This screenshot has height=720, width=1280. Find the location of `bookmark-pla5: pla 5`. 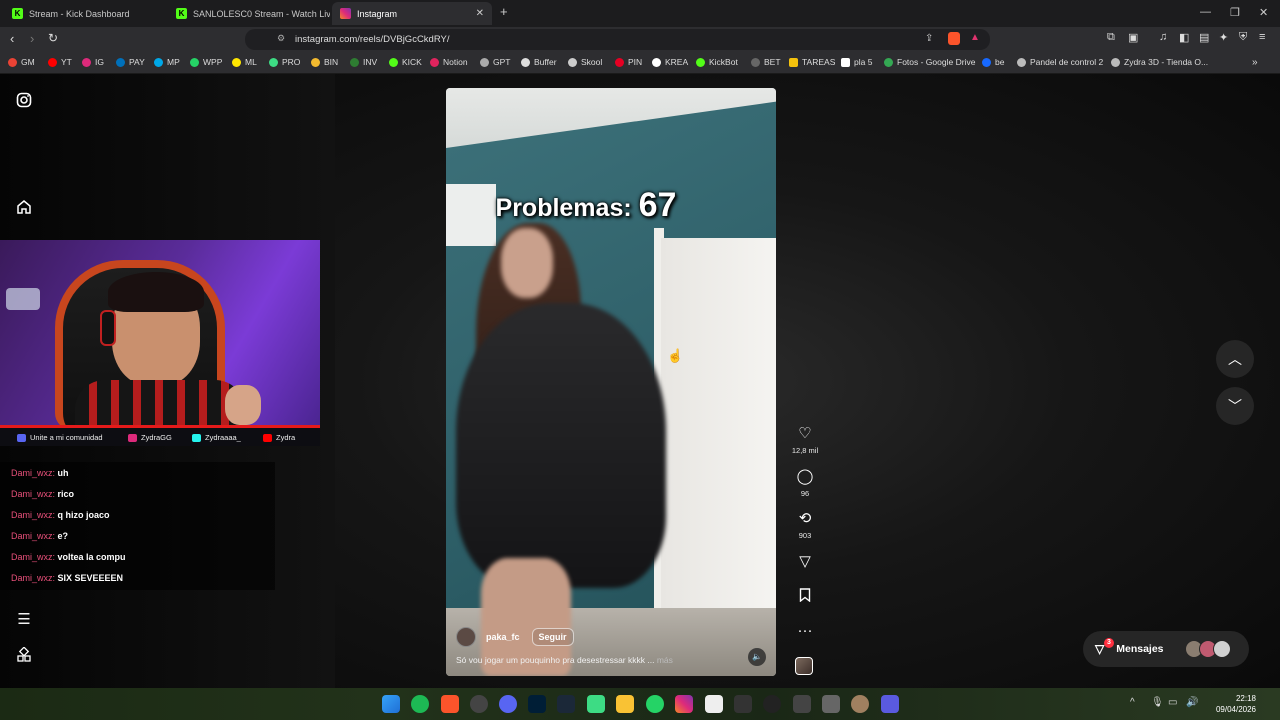

bookmark-pla5: pla 5 is located at coordinates (856, 62).